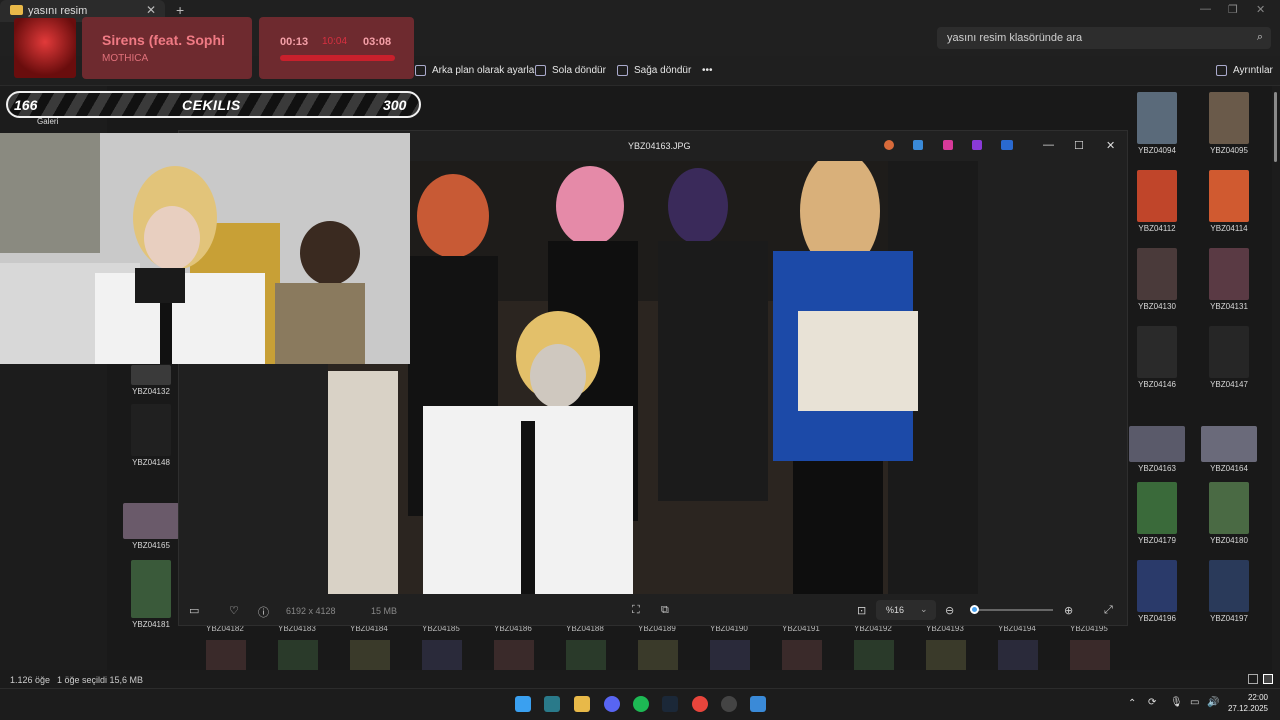 The width and height of the screenshot is (1280, 720). I want to click on thumbnail-item: YBZ04130, so click(1157, 279).